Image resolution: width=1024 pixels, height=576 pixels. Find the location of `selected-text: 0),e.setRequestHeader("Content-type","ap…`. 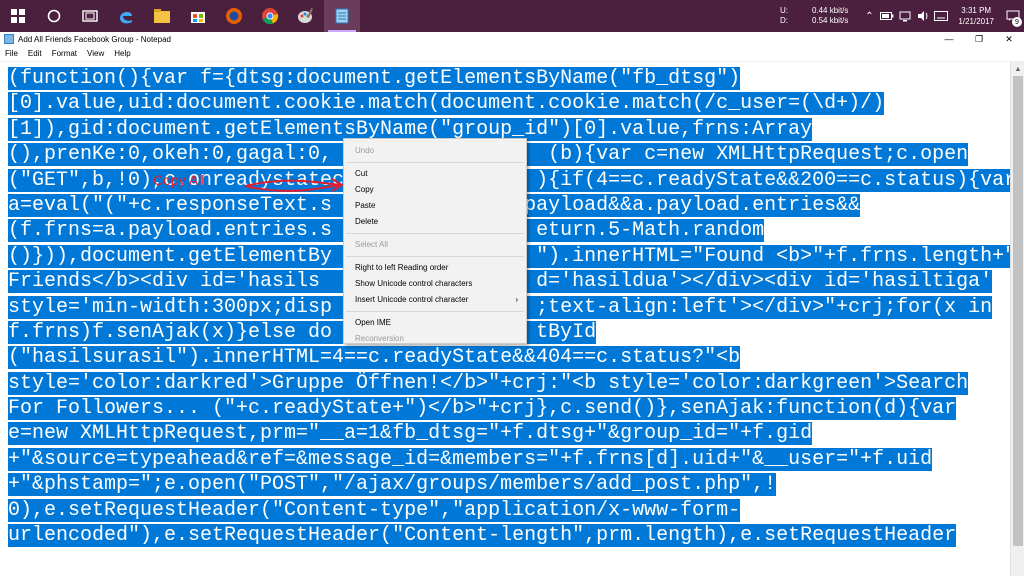

selected-text: 0),e.setRequestHeader("Content-type","ap… is located at coordinates (374, 510).